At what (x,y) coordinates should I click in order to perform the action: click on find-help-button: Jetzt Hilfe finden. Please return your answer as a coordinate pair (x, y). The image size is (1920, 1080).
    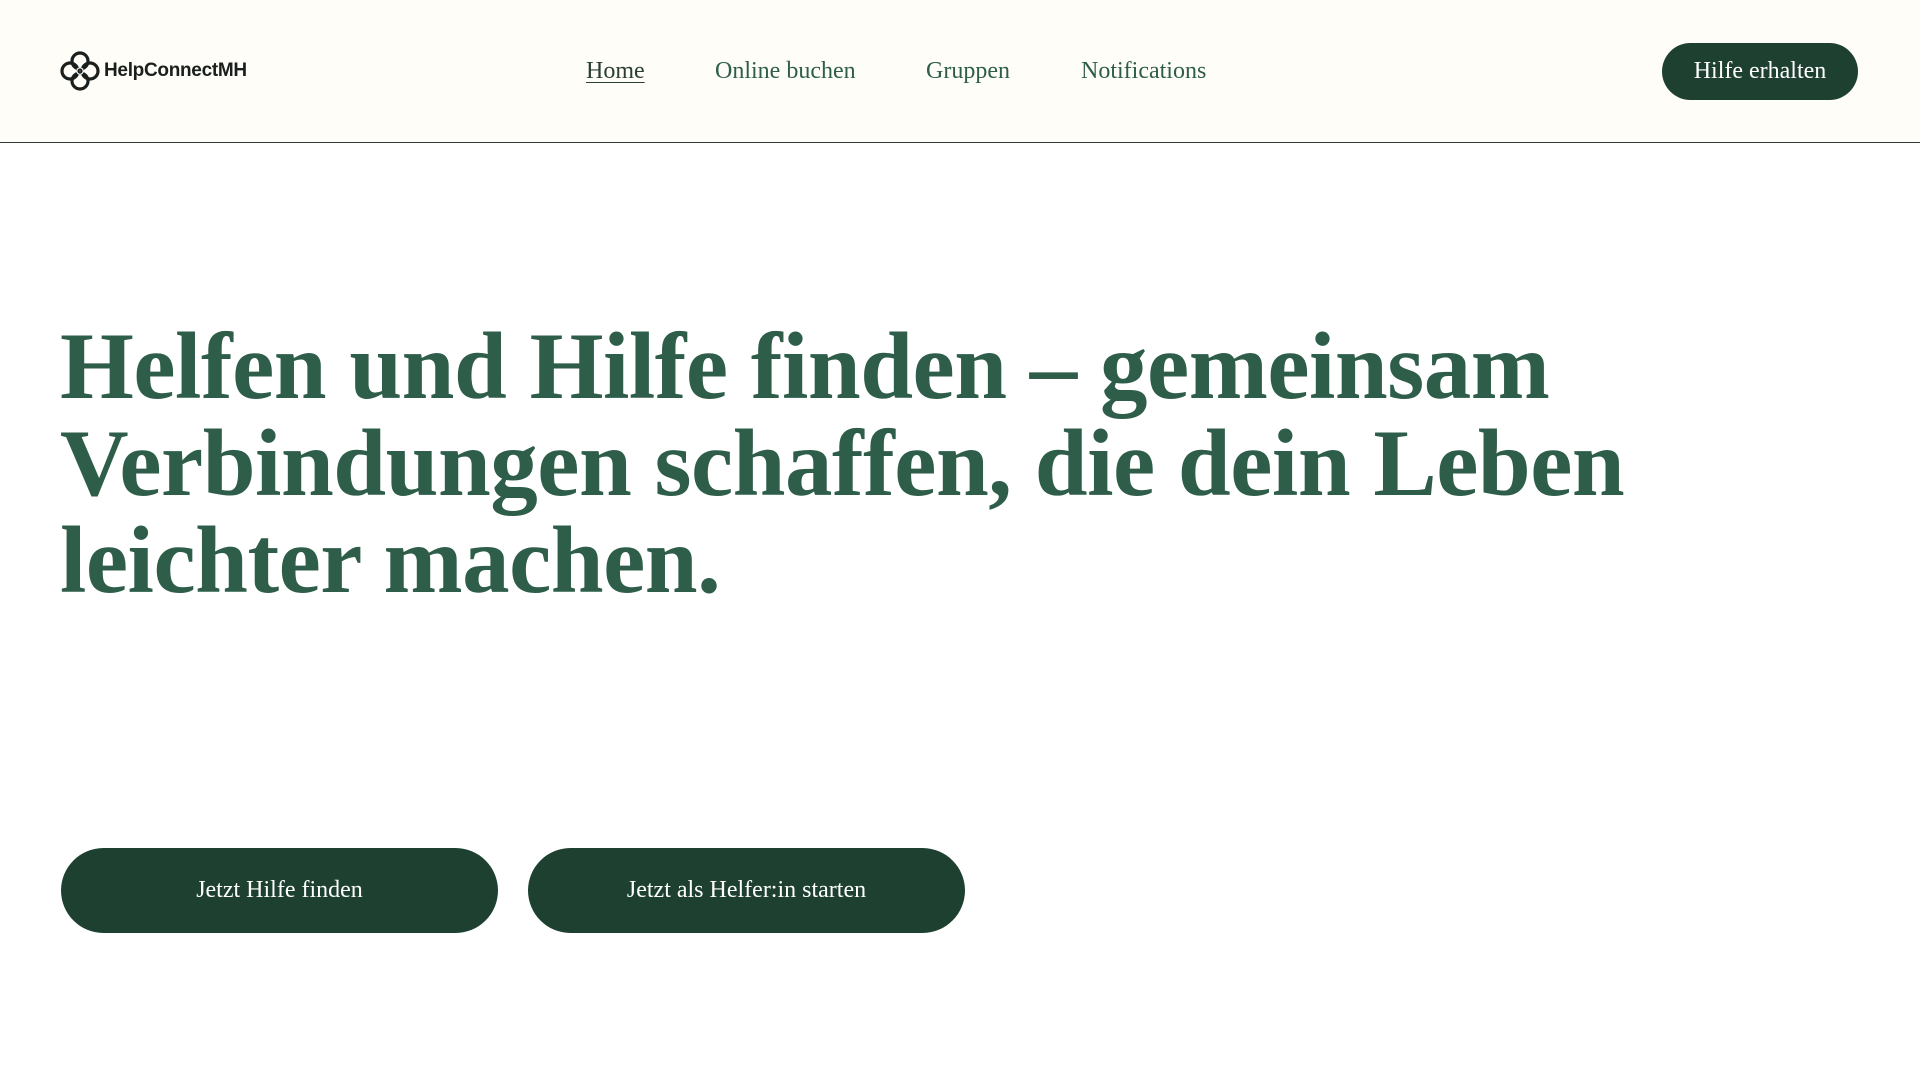
    Looking at the image, I should click on (279, 890).